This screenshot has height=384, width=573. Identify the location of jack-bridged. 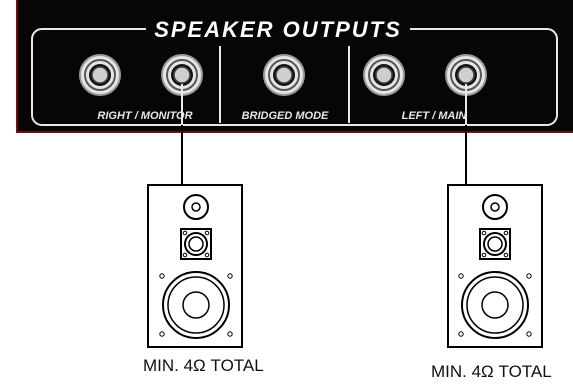
(284, 75).